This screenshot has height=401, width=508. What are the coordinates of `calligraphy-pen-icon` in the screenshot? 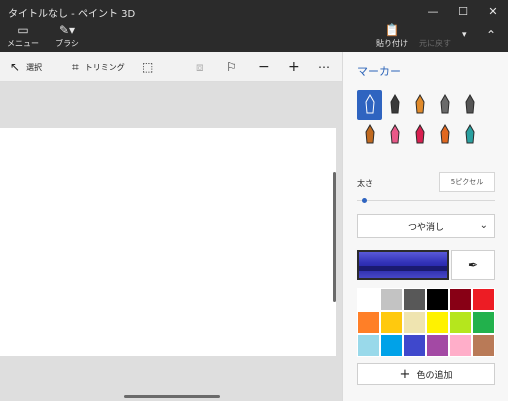 It's located at (369, 104).